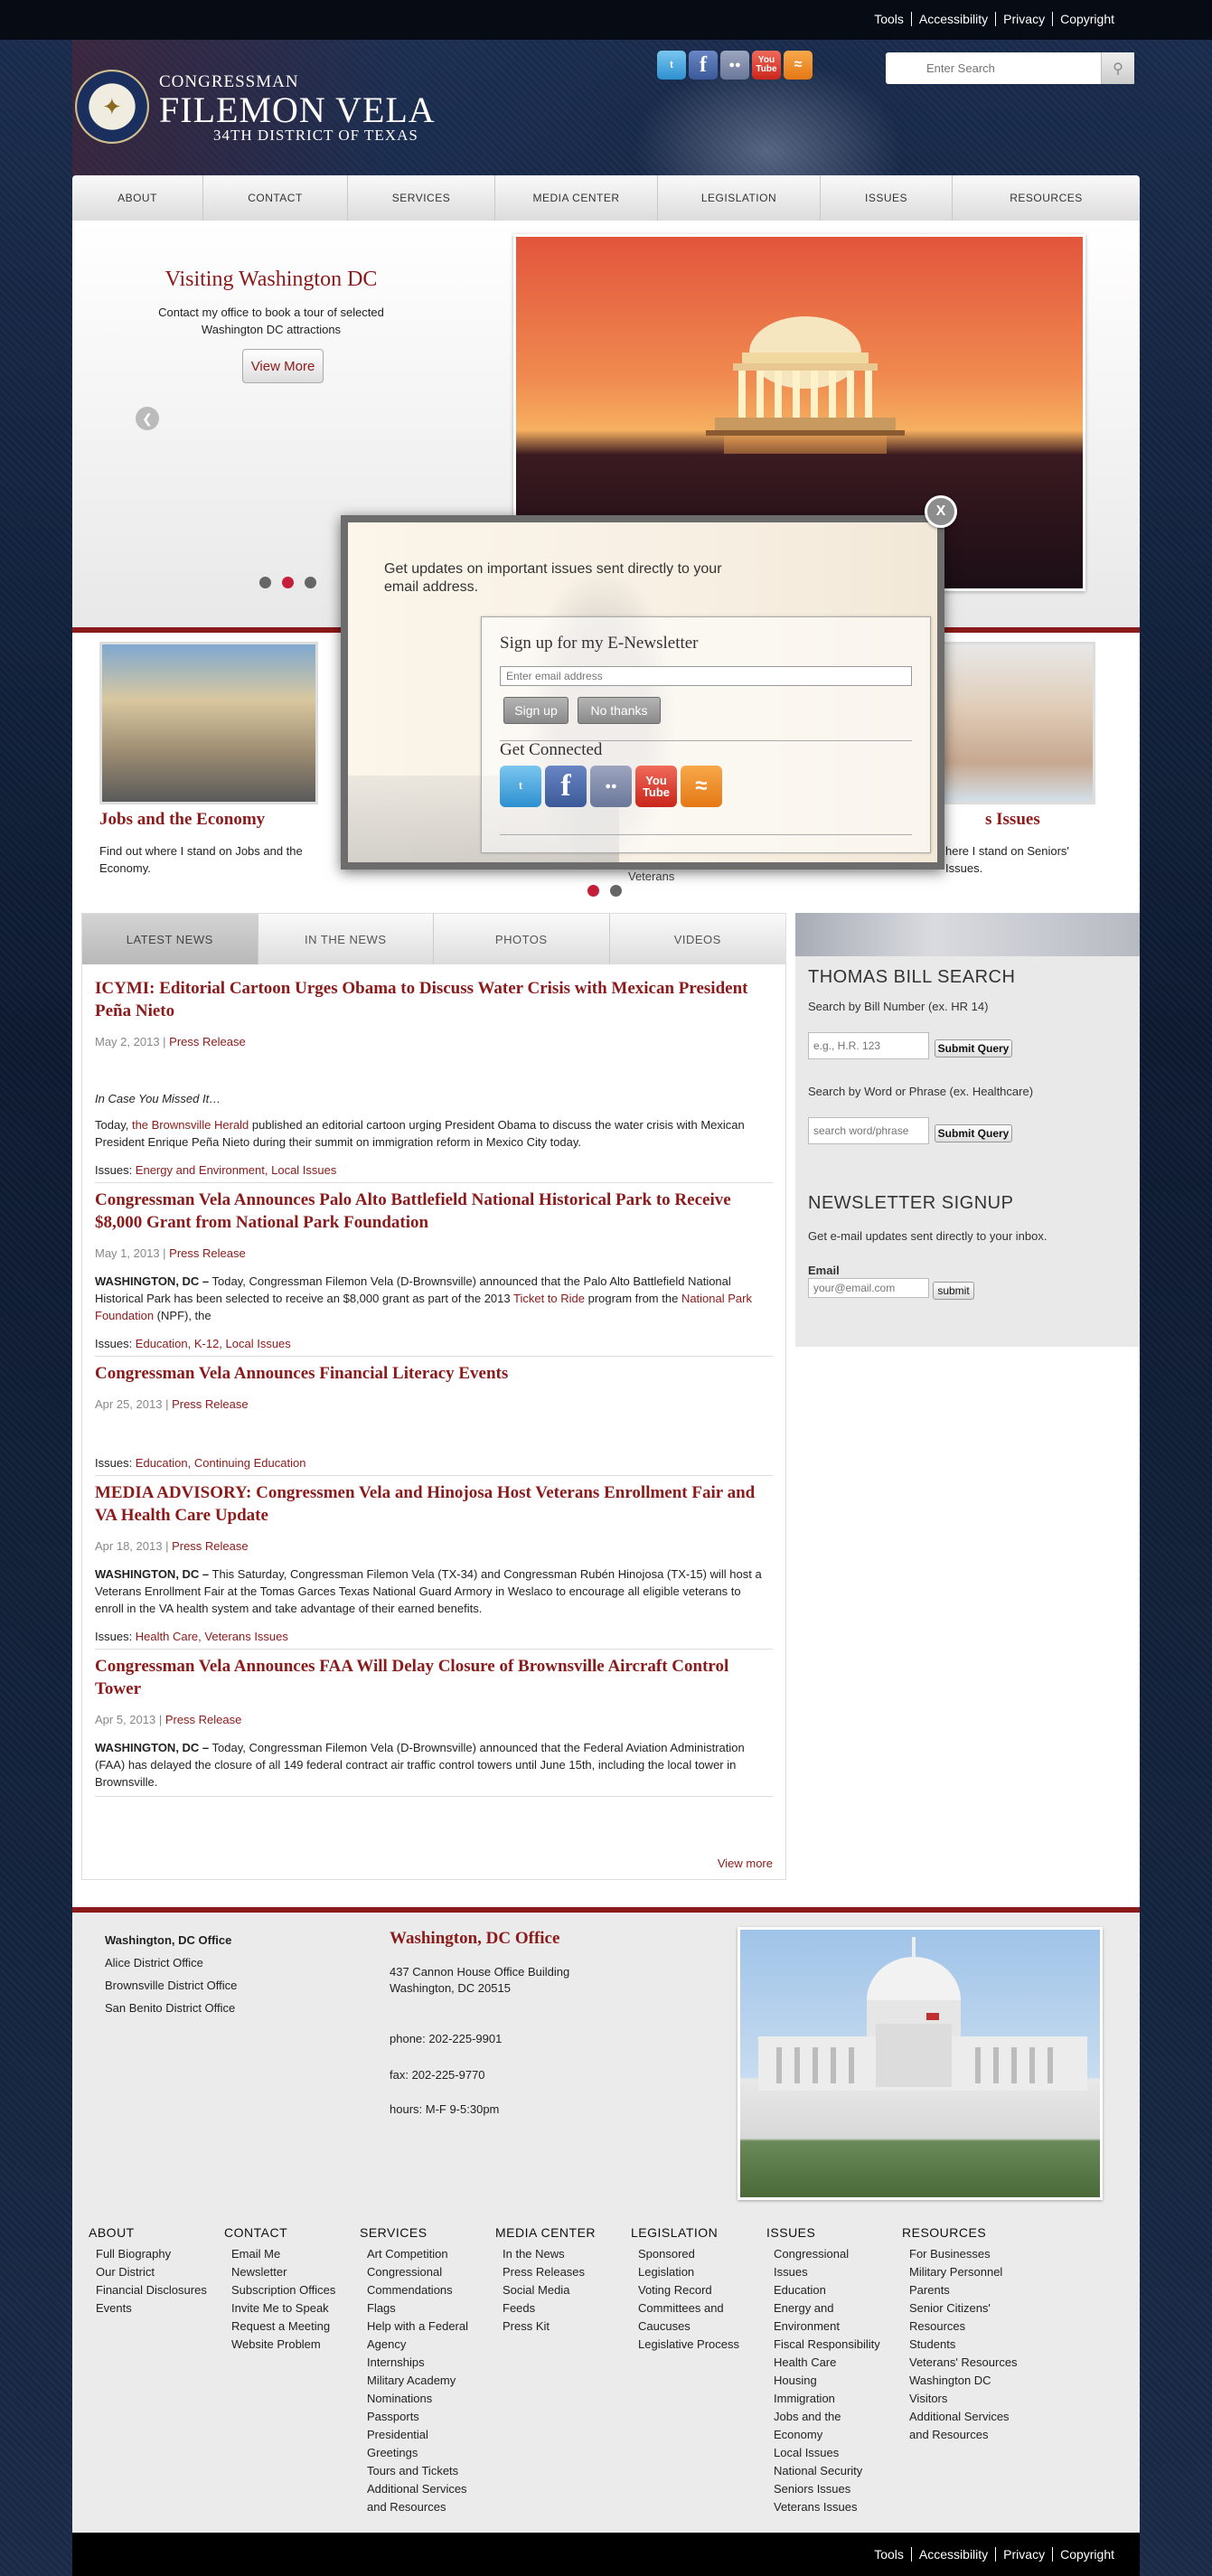 The width and height of the screenshot is (1212, 2576). Describe the element at coordinates (422, 2254) in the screenshot. I see `footer-link: Art Competition` at that location.